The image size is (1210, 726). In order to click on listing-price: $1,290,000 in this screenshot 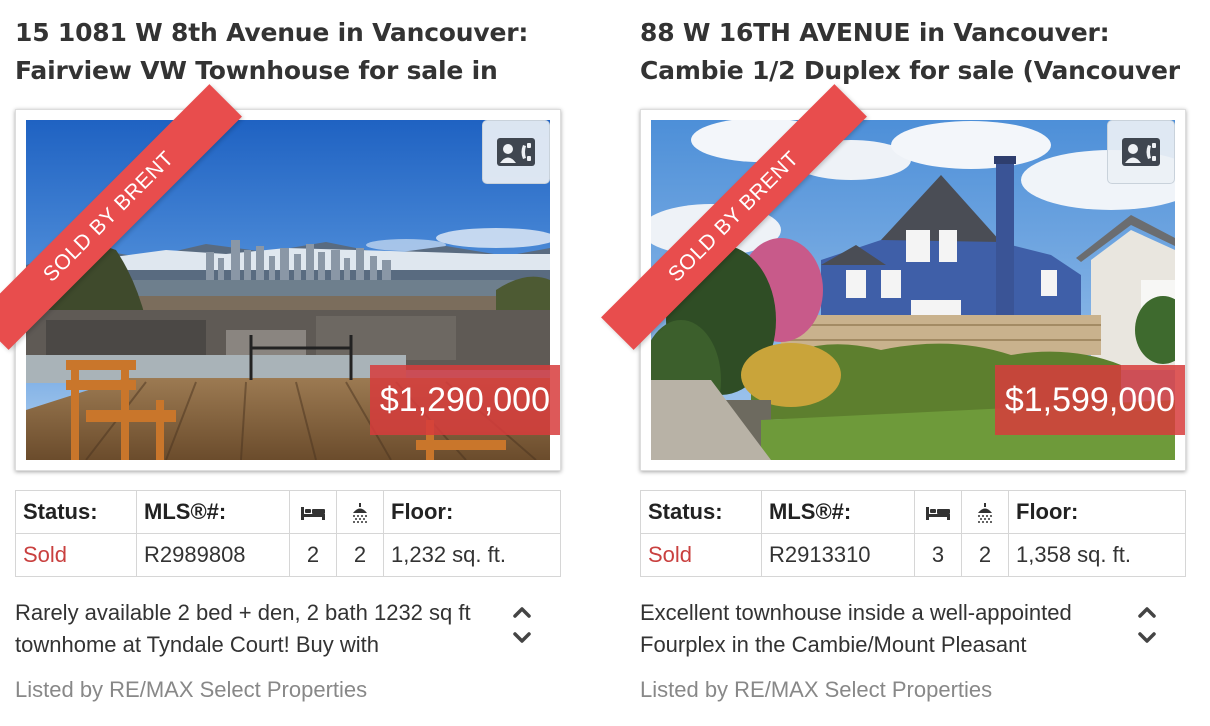, I will do `click(464, 400)`.